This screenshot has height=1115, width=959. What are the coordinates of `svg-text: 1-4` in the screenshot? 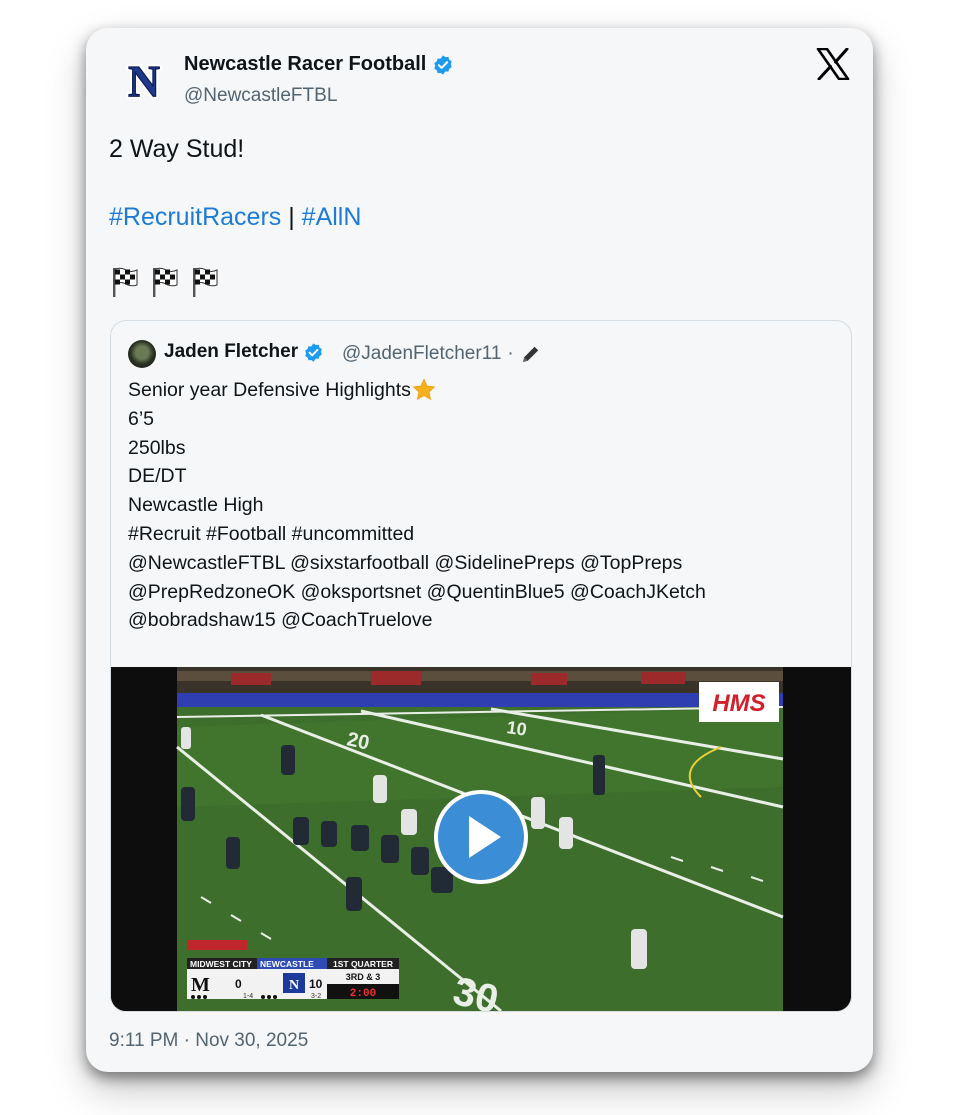 It's located at (248, 996).